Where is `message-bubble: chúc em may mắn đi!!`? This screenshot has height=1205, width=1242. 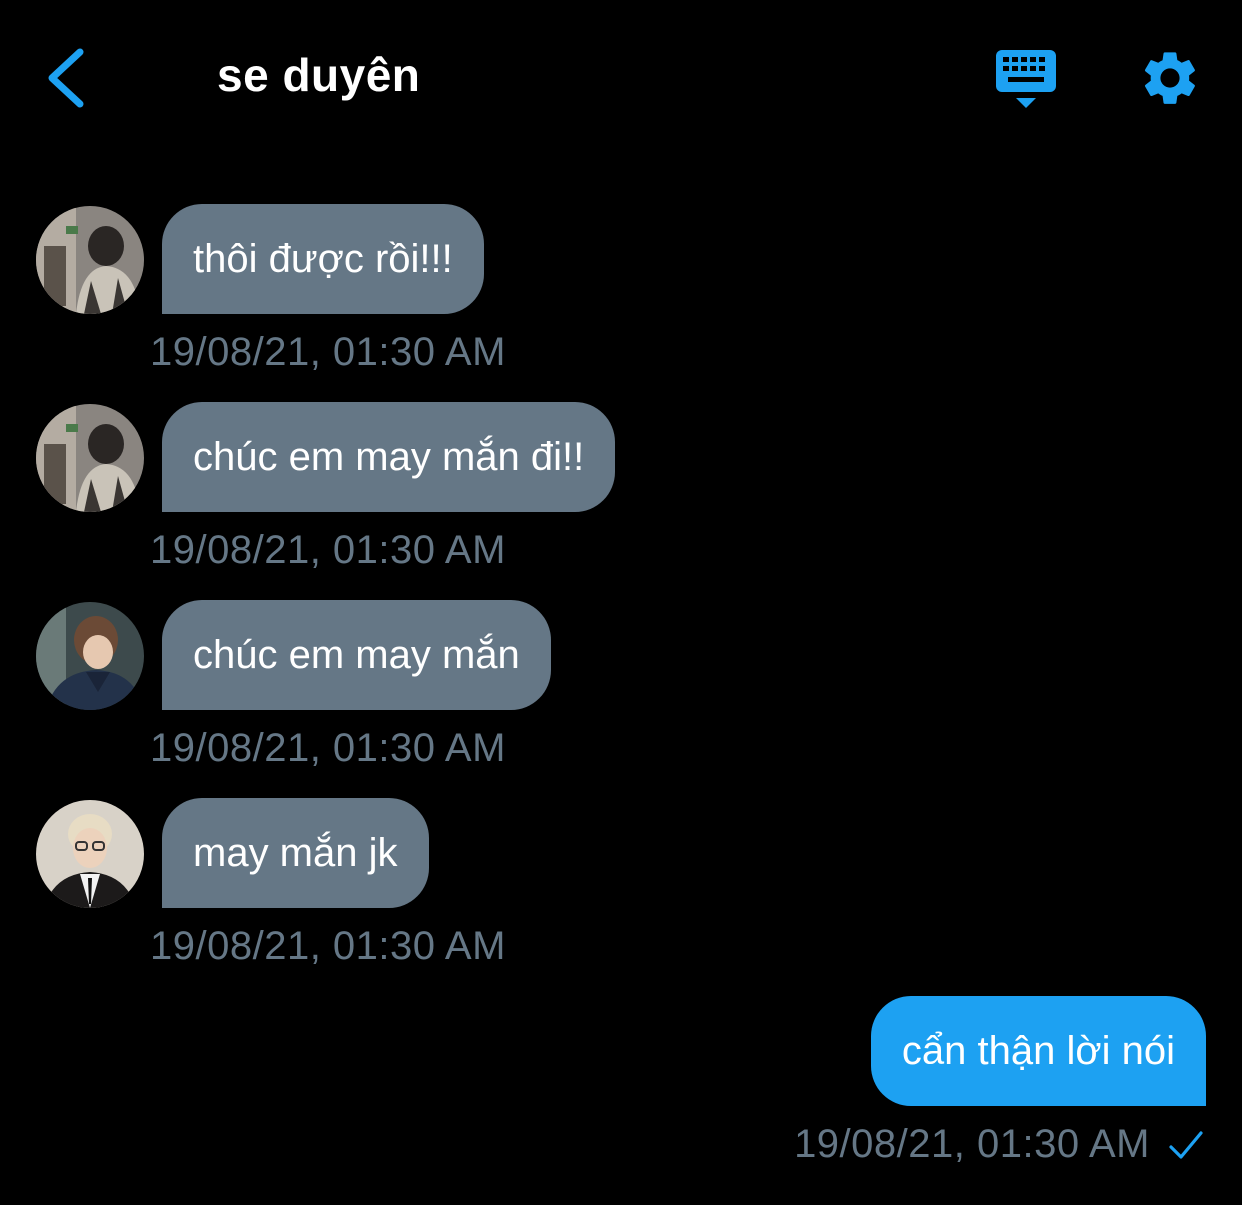 message-bubble: chúc em may mắn đi!! is located at coordinates (389, 457).